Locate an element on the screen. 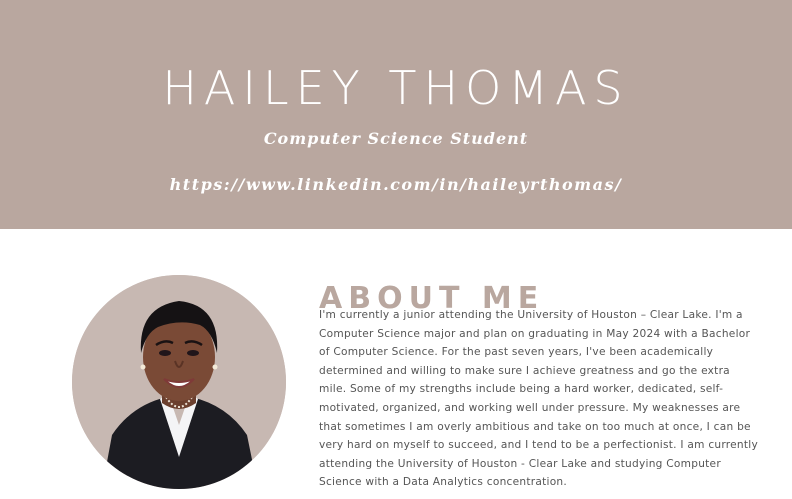 This screenshot has width=792, height=499. page-title: HAILEY THOMAS is located at coordinates (396, 88).